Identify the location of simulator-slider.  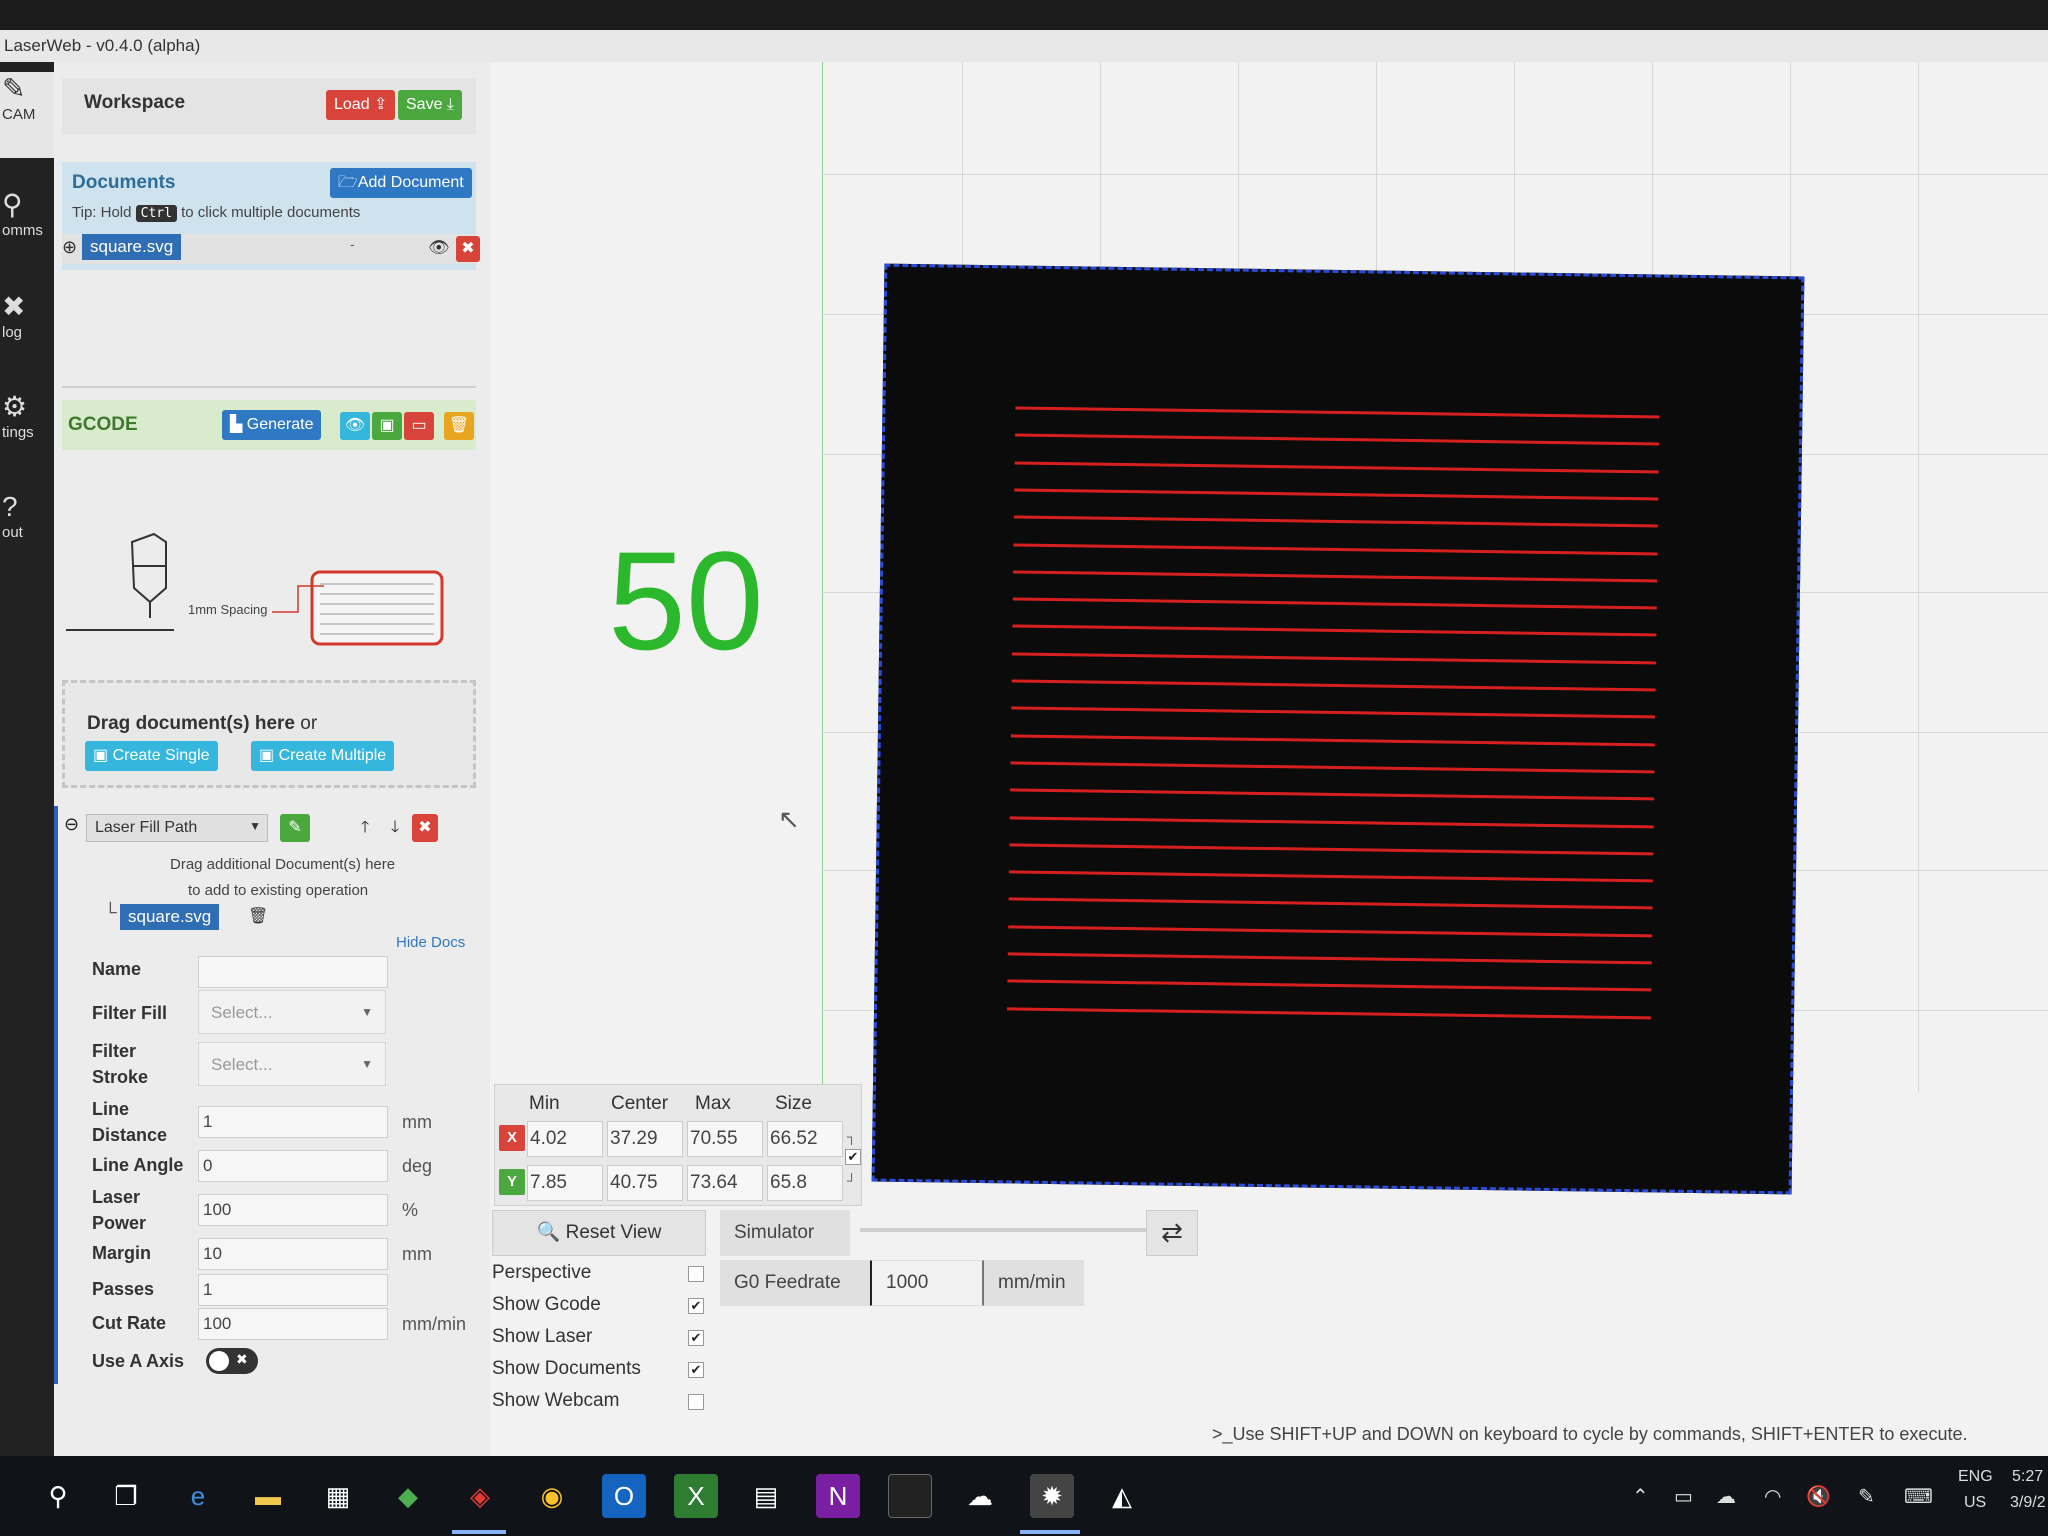
(1006, 1230).